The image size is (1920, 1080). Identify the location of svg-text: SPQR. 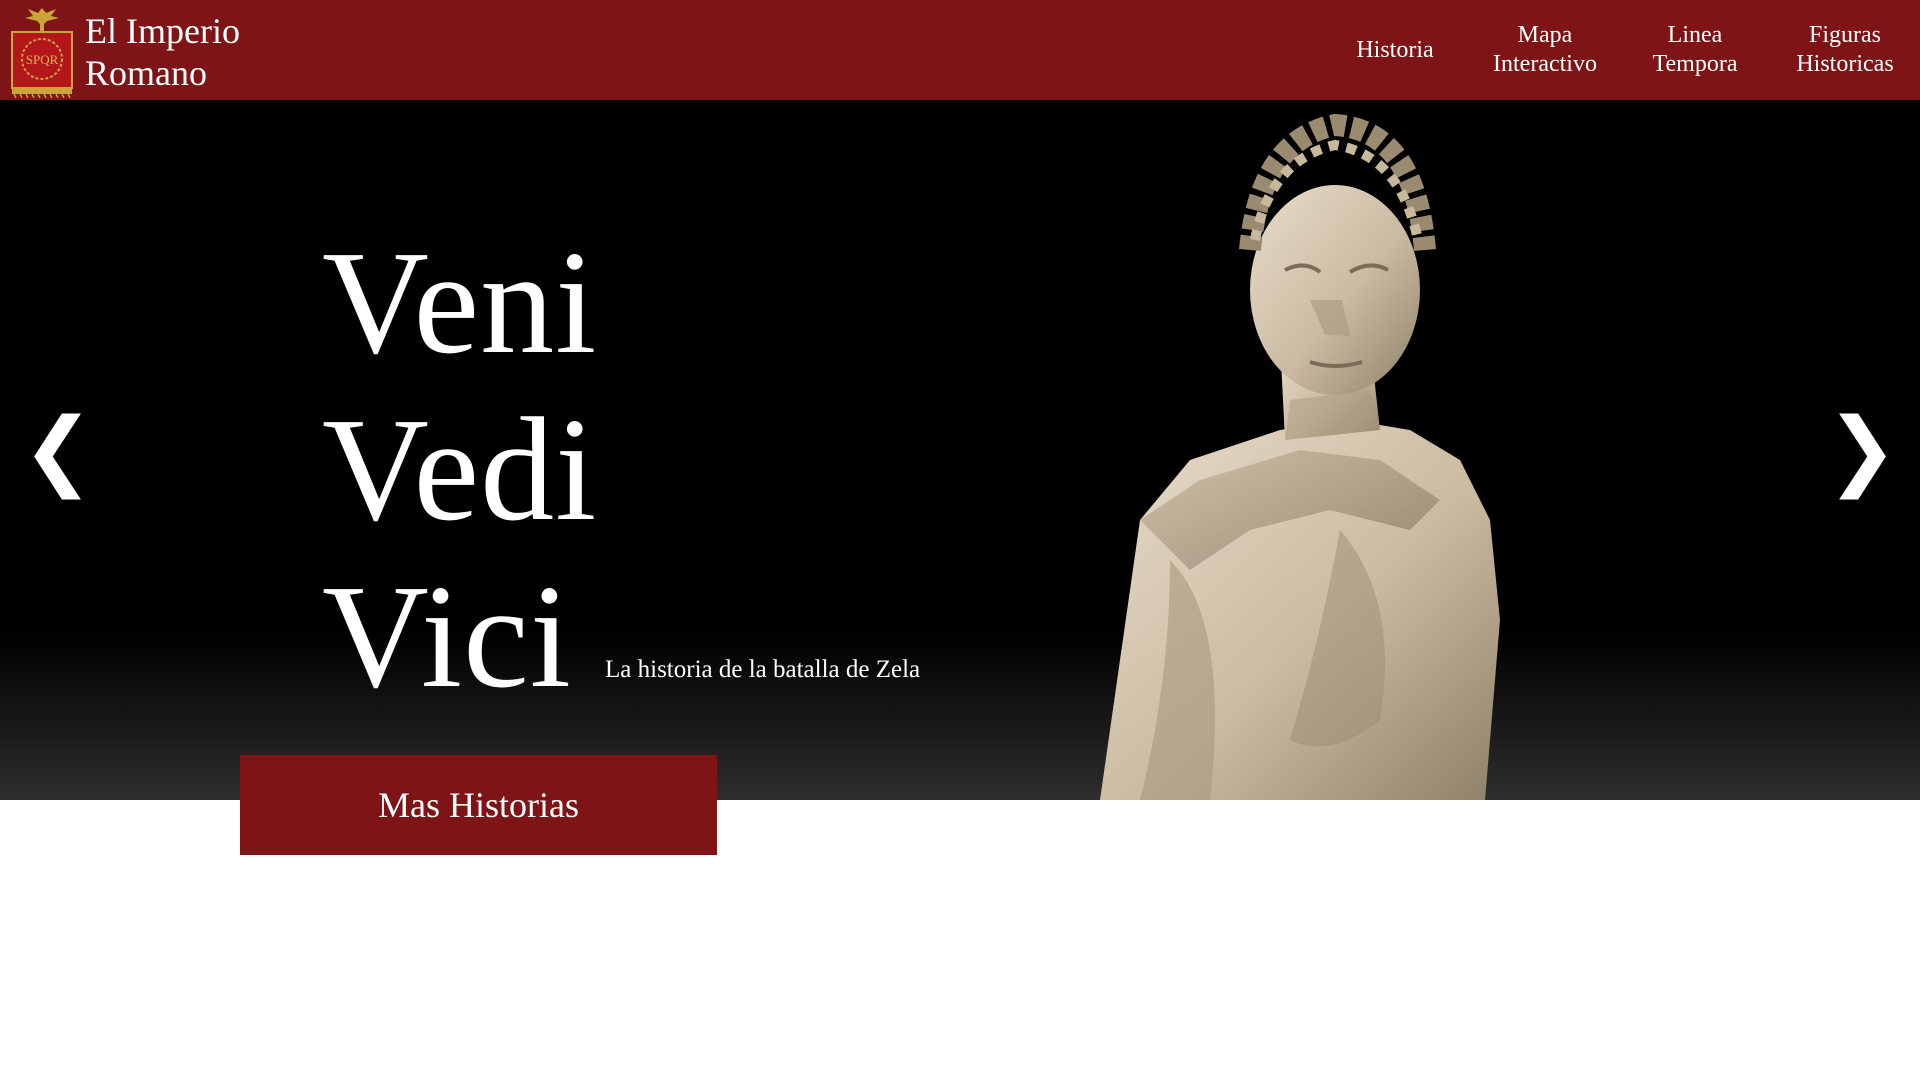
(42, 59).